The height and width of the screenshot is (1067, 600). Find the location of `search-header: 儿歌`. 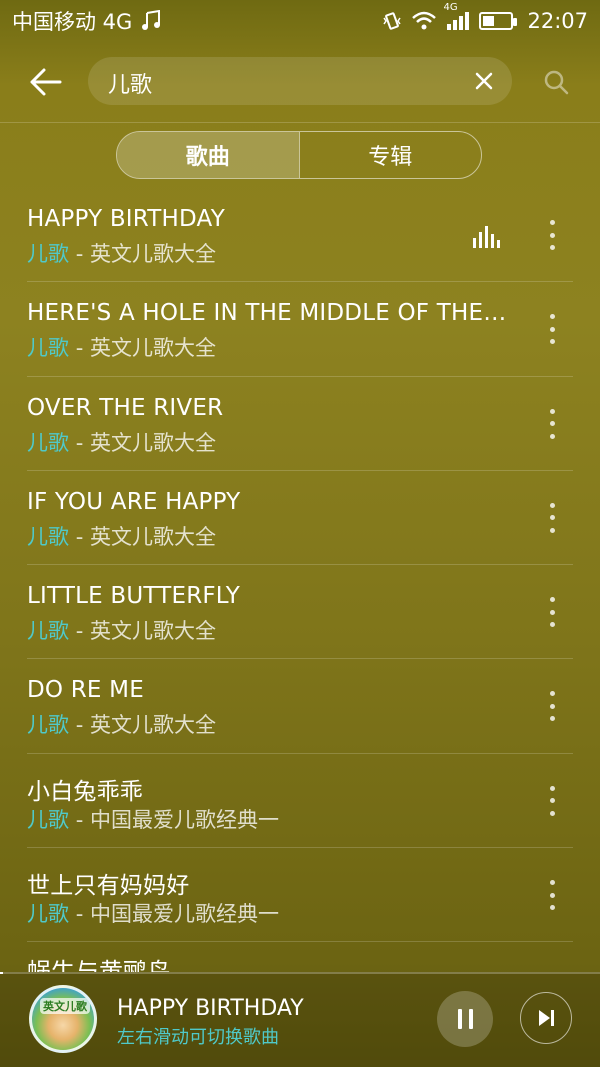

search-header: 儿歌 is located at coordinates (300, 85).